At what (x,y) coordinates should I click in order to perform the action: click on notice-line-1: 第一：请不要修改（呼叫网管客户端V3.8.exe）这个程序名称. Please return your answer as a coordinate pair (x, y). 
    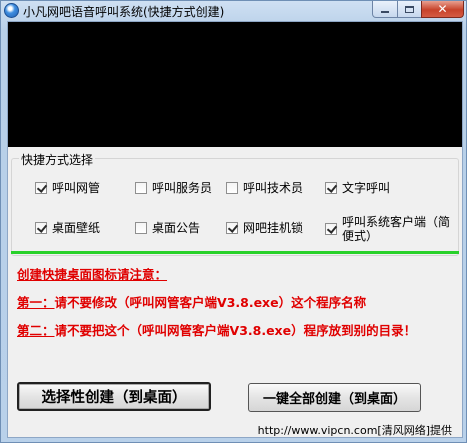
    Looking at the image, I should click on (191, 302).